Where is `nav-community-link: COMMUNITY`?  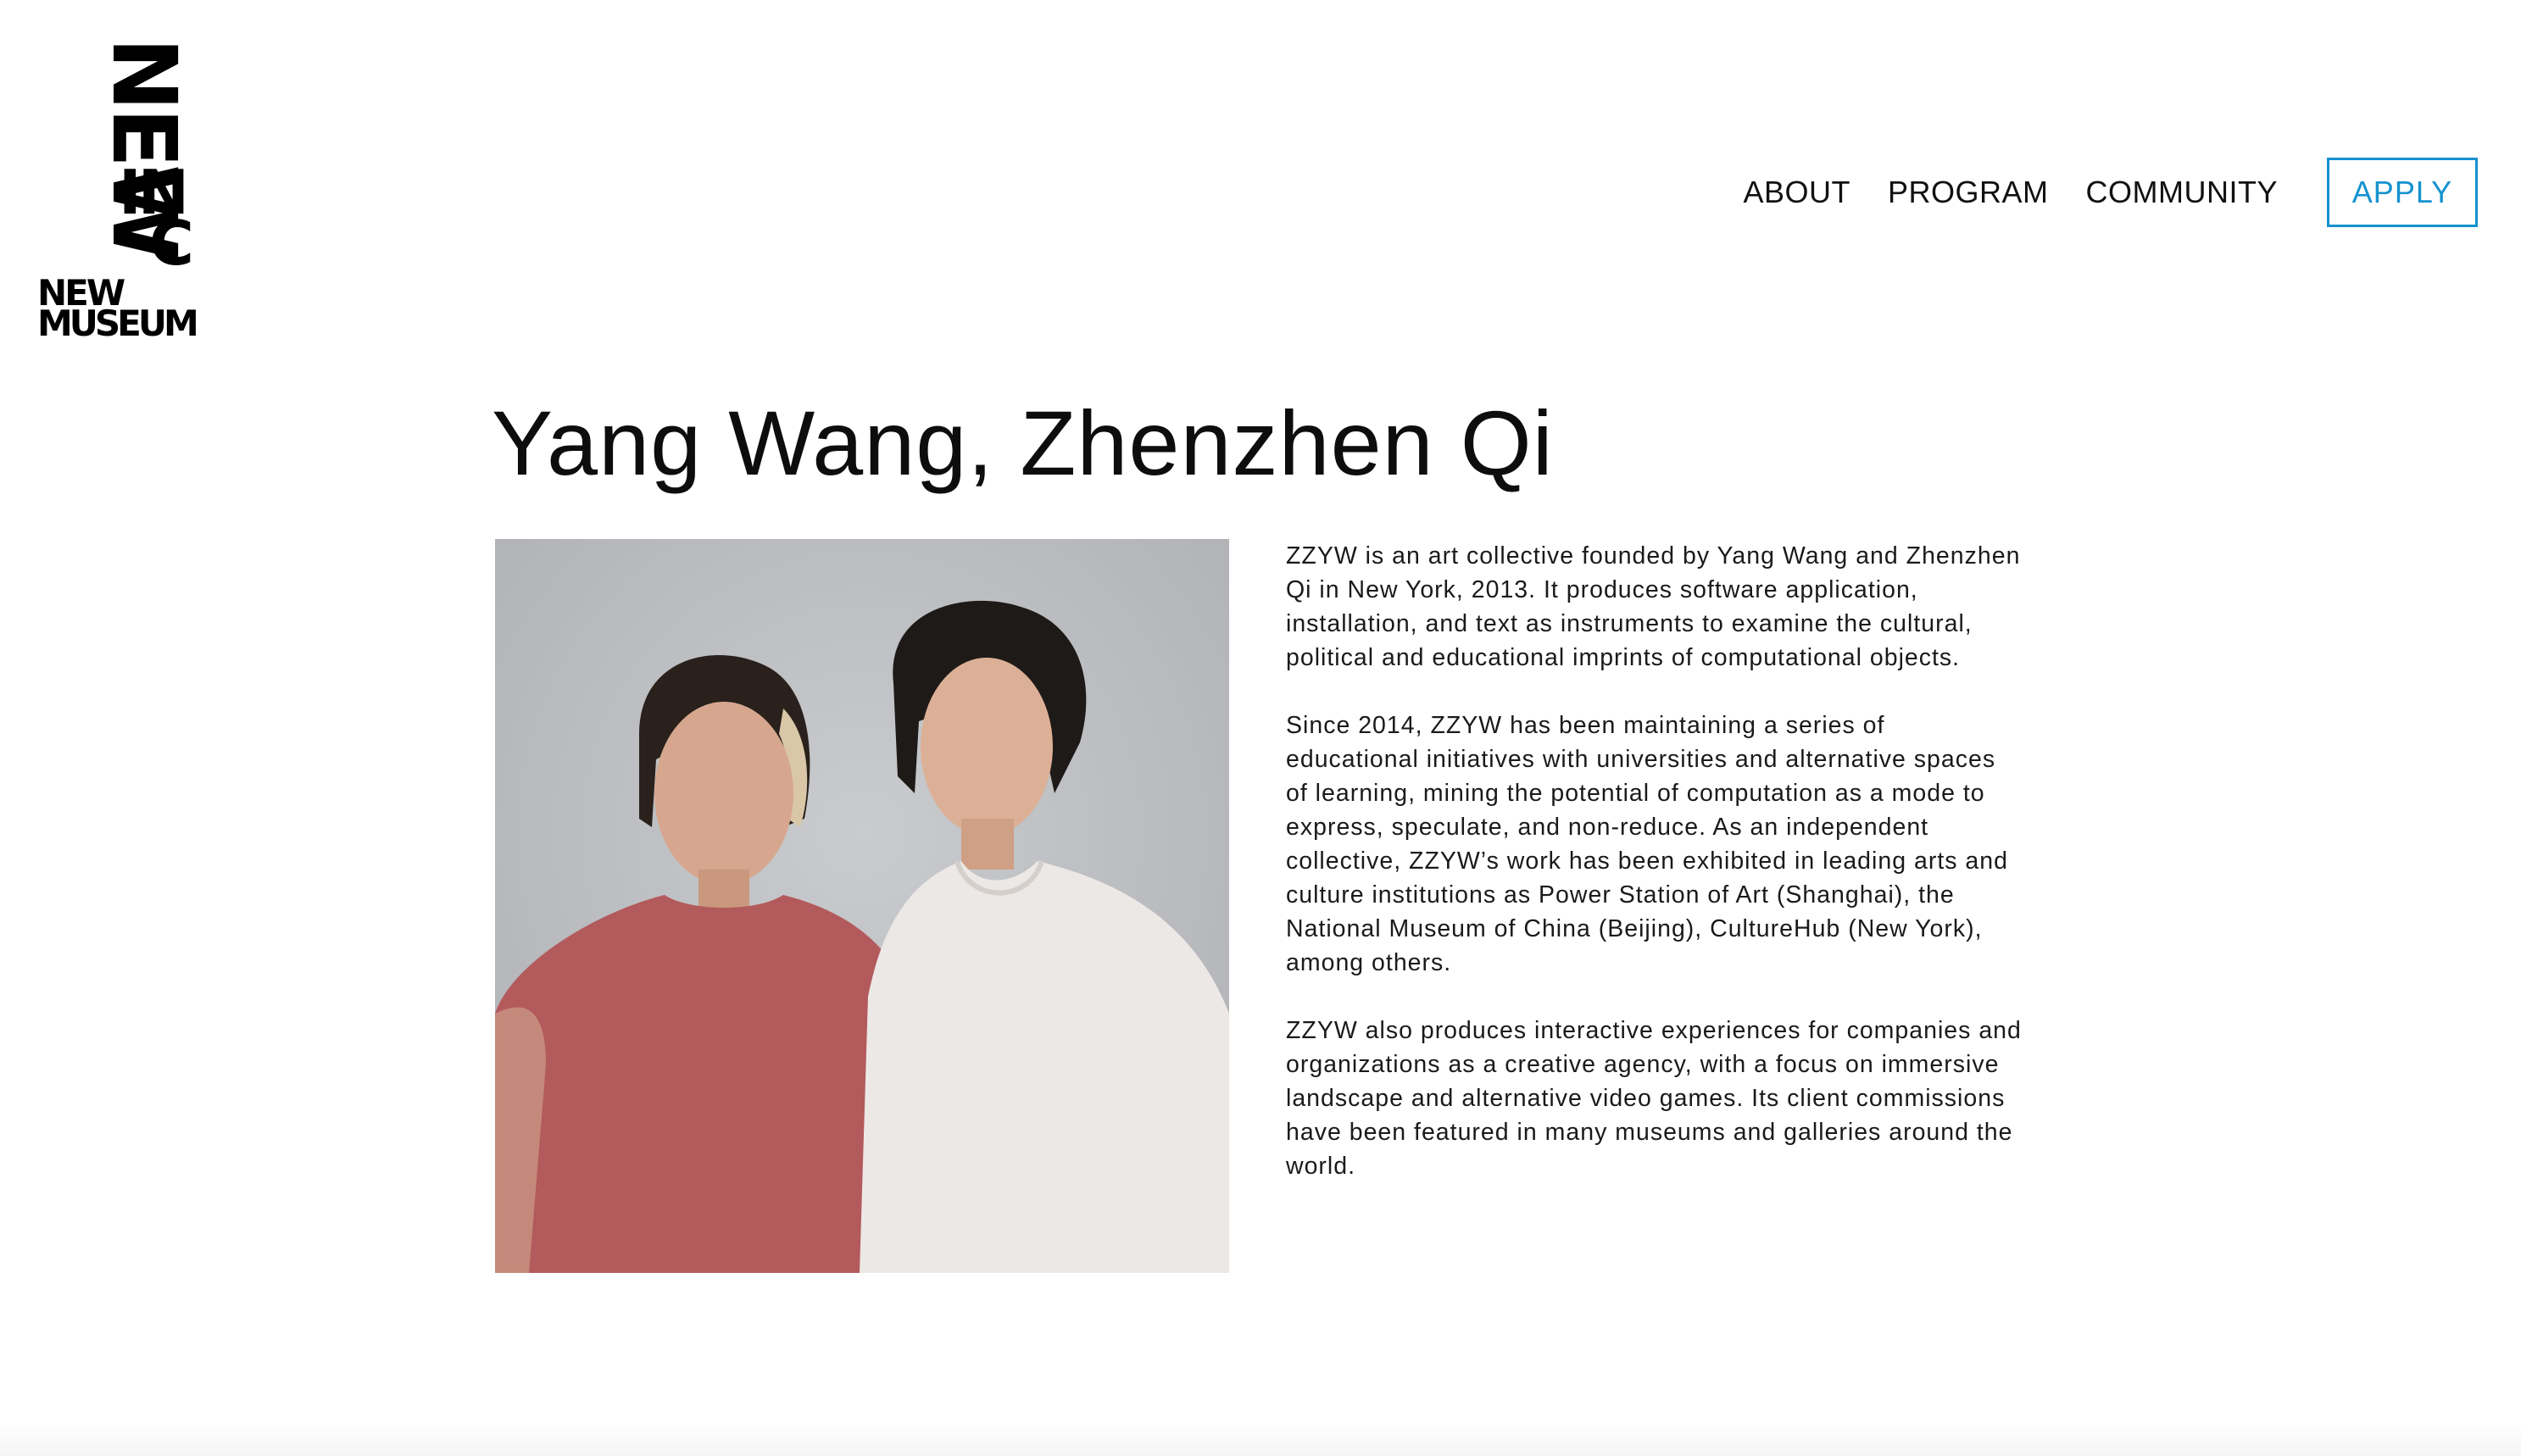 nav-community-link: COMMUNITY is located at coordinates (2182, 193).